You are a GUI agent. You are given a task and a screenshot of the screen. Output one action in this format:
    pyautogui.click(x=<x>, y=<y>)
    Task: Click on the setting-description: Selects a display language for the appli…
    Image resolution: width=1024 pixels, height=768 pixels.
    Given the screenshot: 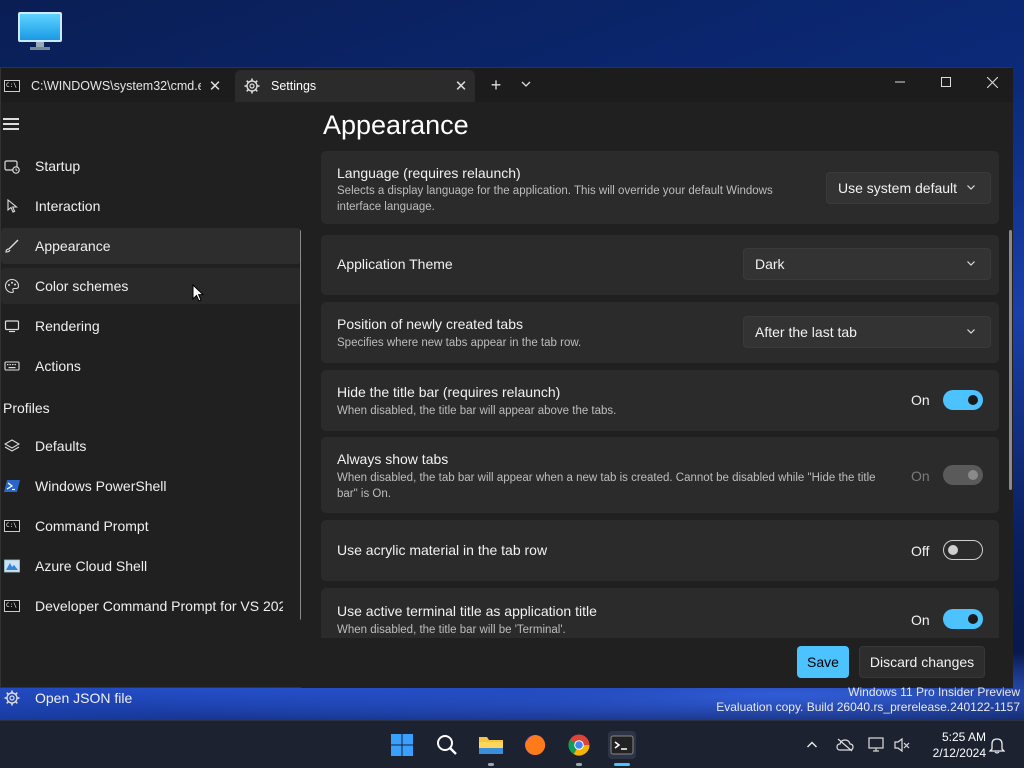 What is the action you would take?
    pyautogui.click(x=555, y=199)
    